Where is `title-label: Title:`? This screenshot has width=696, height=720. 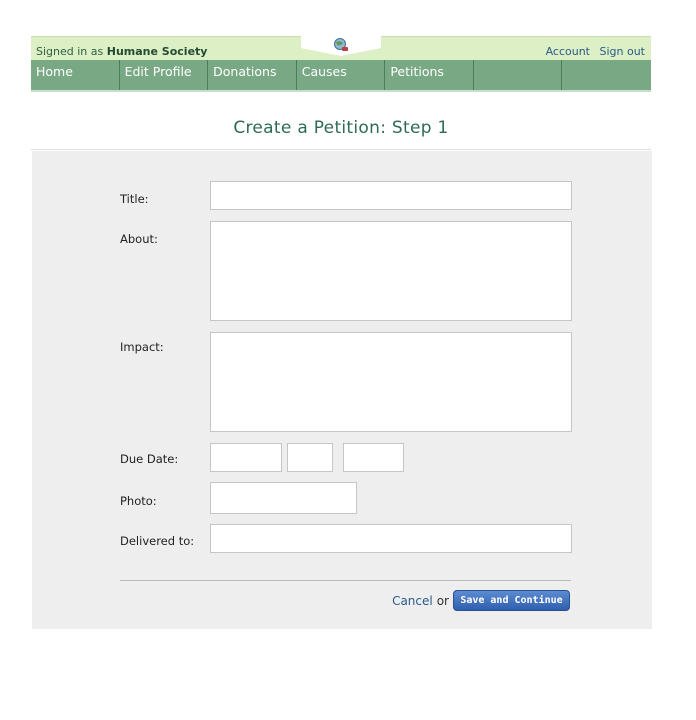 title-label: Title: is located at coordinates (134, 199).